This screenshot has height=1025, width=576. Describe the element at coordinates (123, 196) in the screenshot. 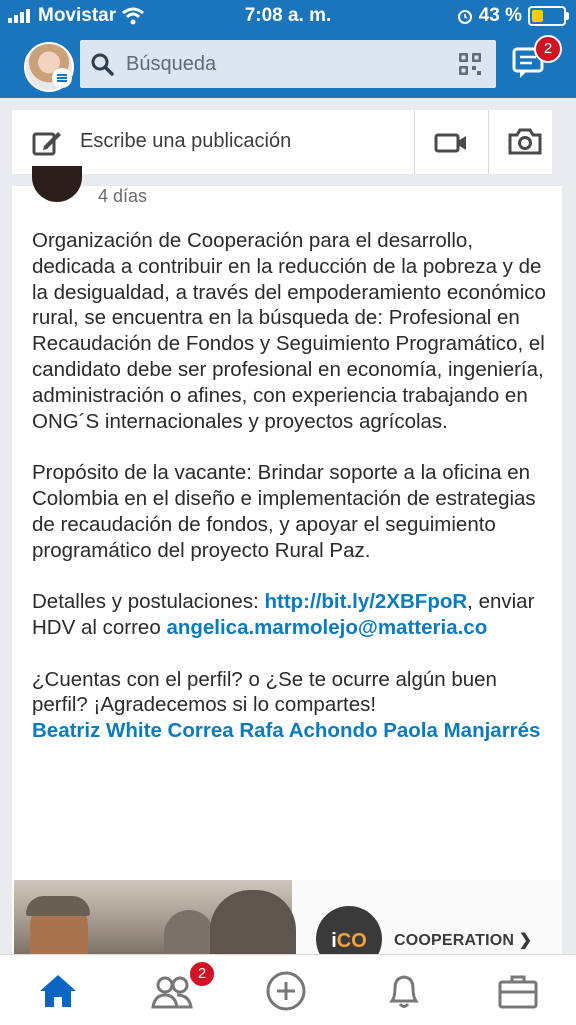

I see `post-age: 4 días` at that location.